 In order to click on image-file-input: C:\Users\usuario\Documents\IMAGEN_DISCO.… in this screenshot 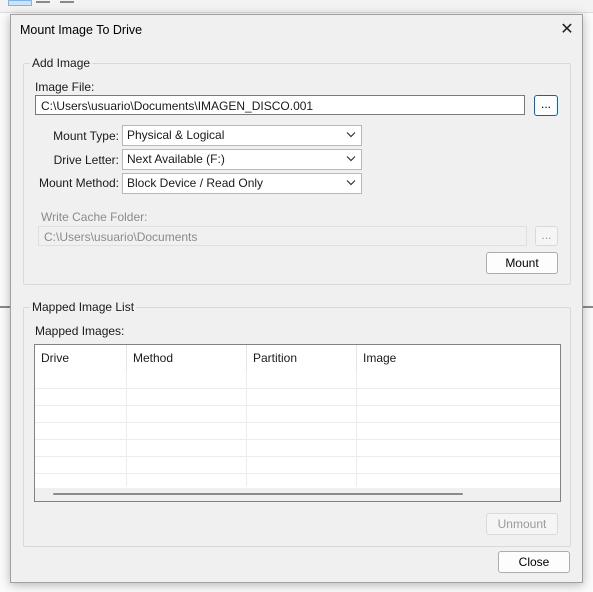, I will do `click(280, 105)`.